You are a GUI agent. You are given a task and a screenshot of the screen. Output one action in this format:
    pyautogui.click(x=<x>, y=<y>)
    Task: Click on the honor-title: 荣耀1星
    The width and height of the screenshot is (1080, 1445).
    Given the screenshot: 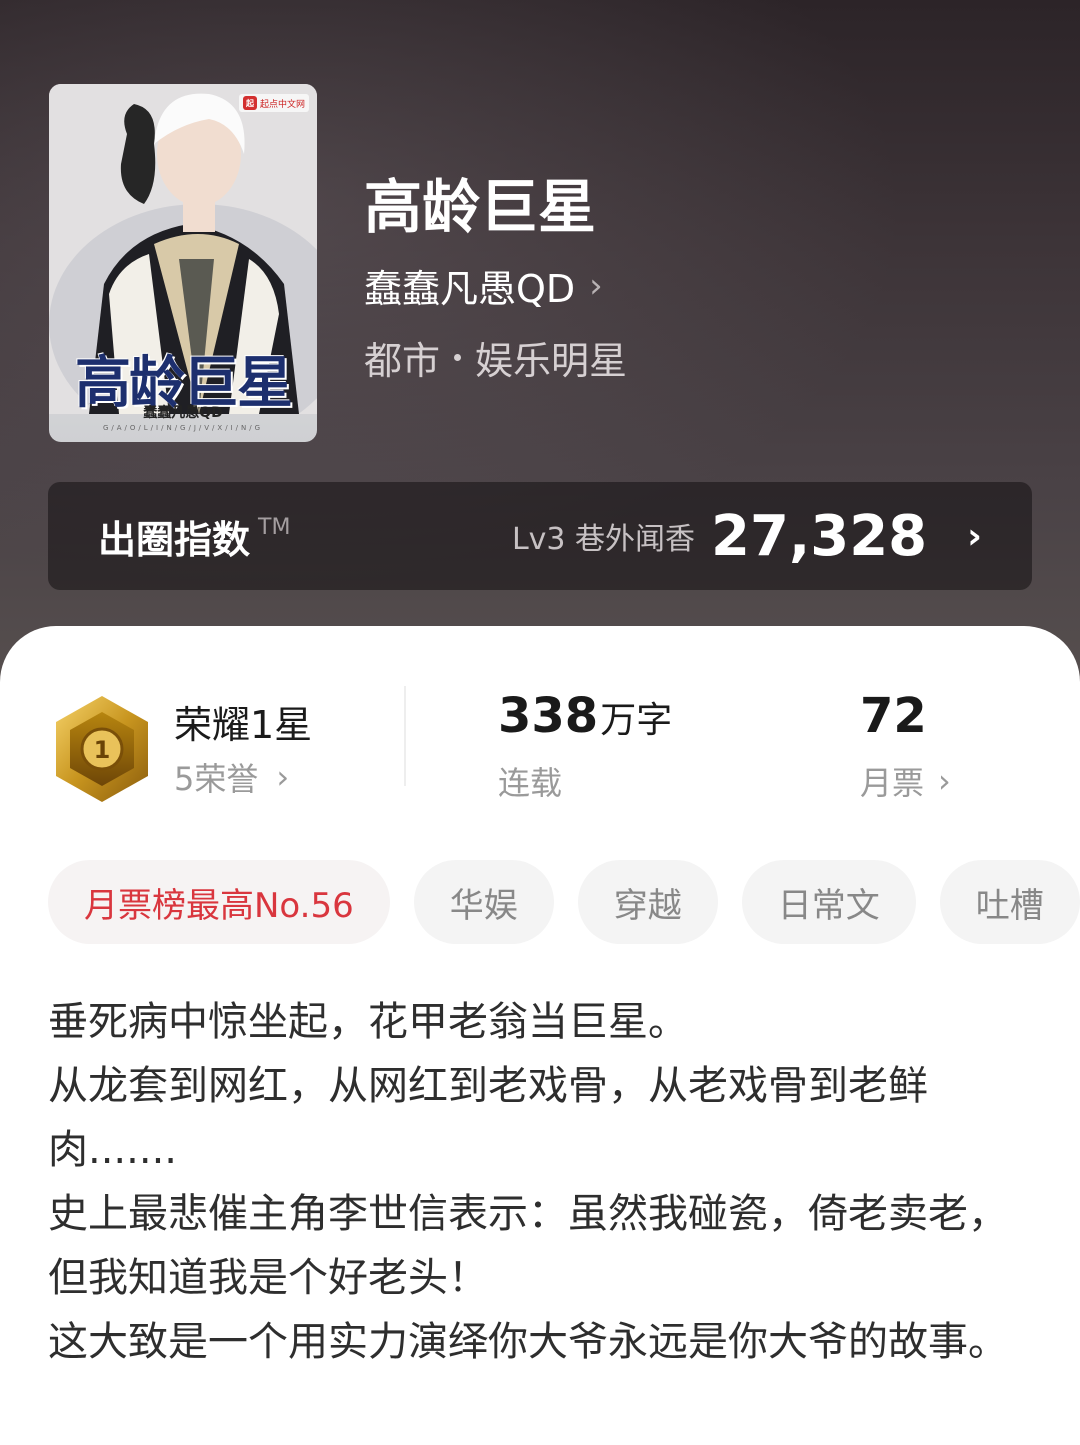 What is the action you would take?
    pyautogui.click(x=243, y=721)
    